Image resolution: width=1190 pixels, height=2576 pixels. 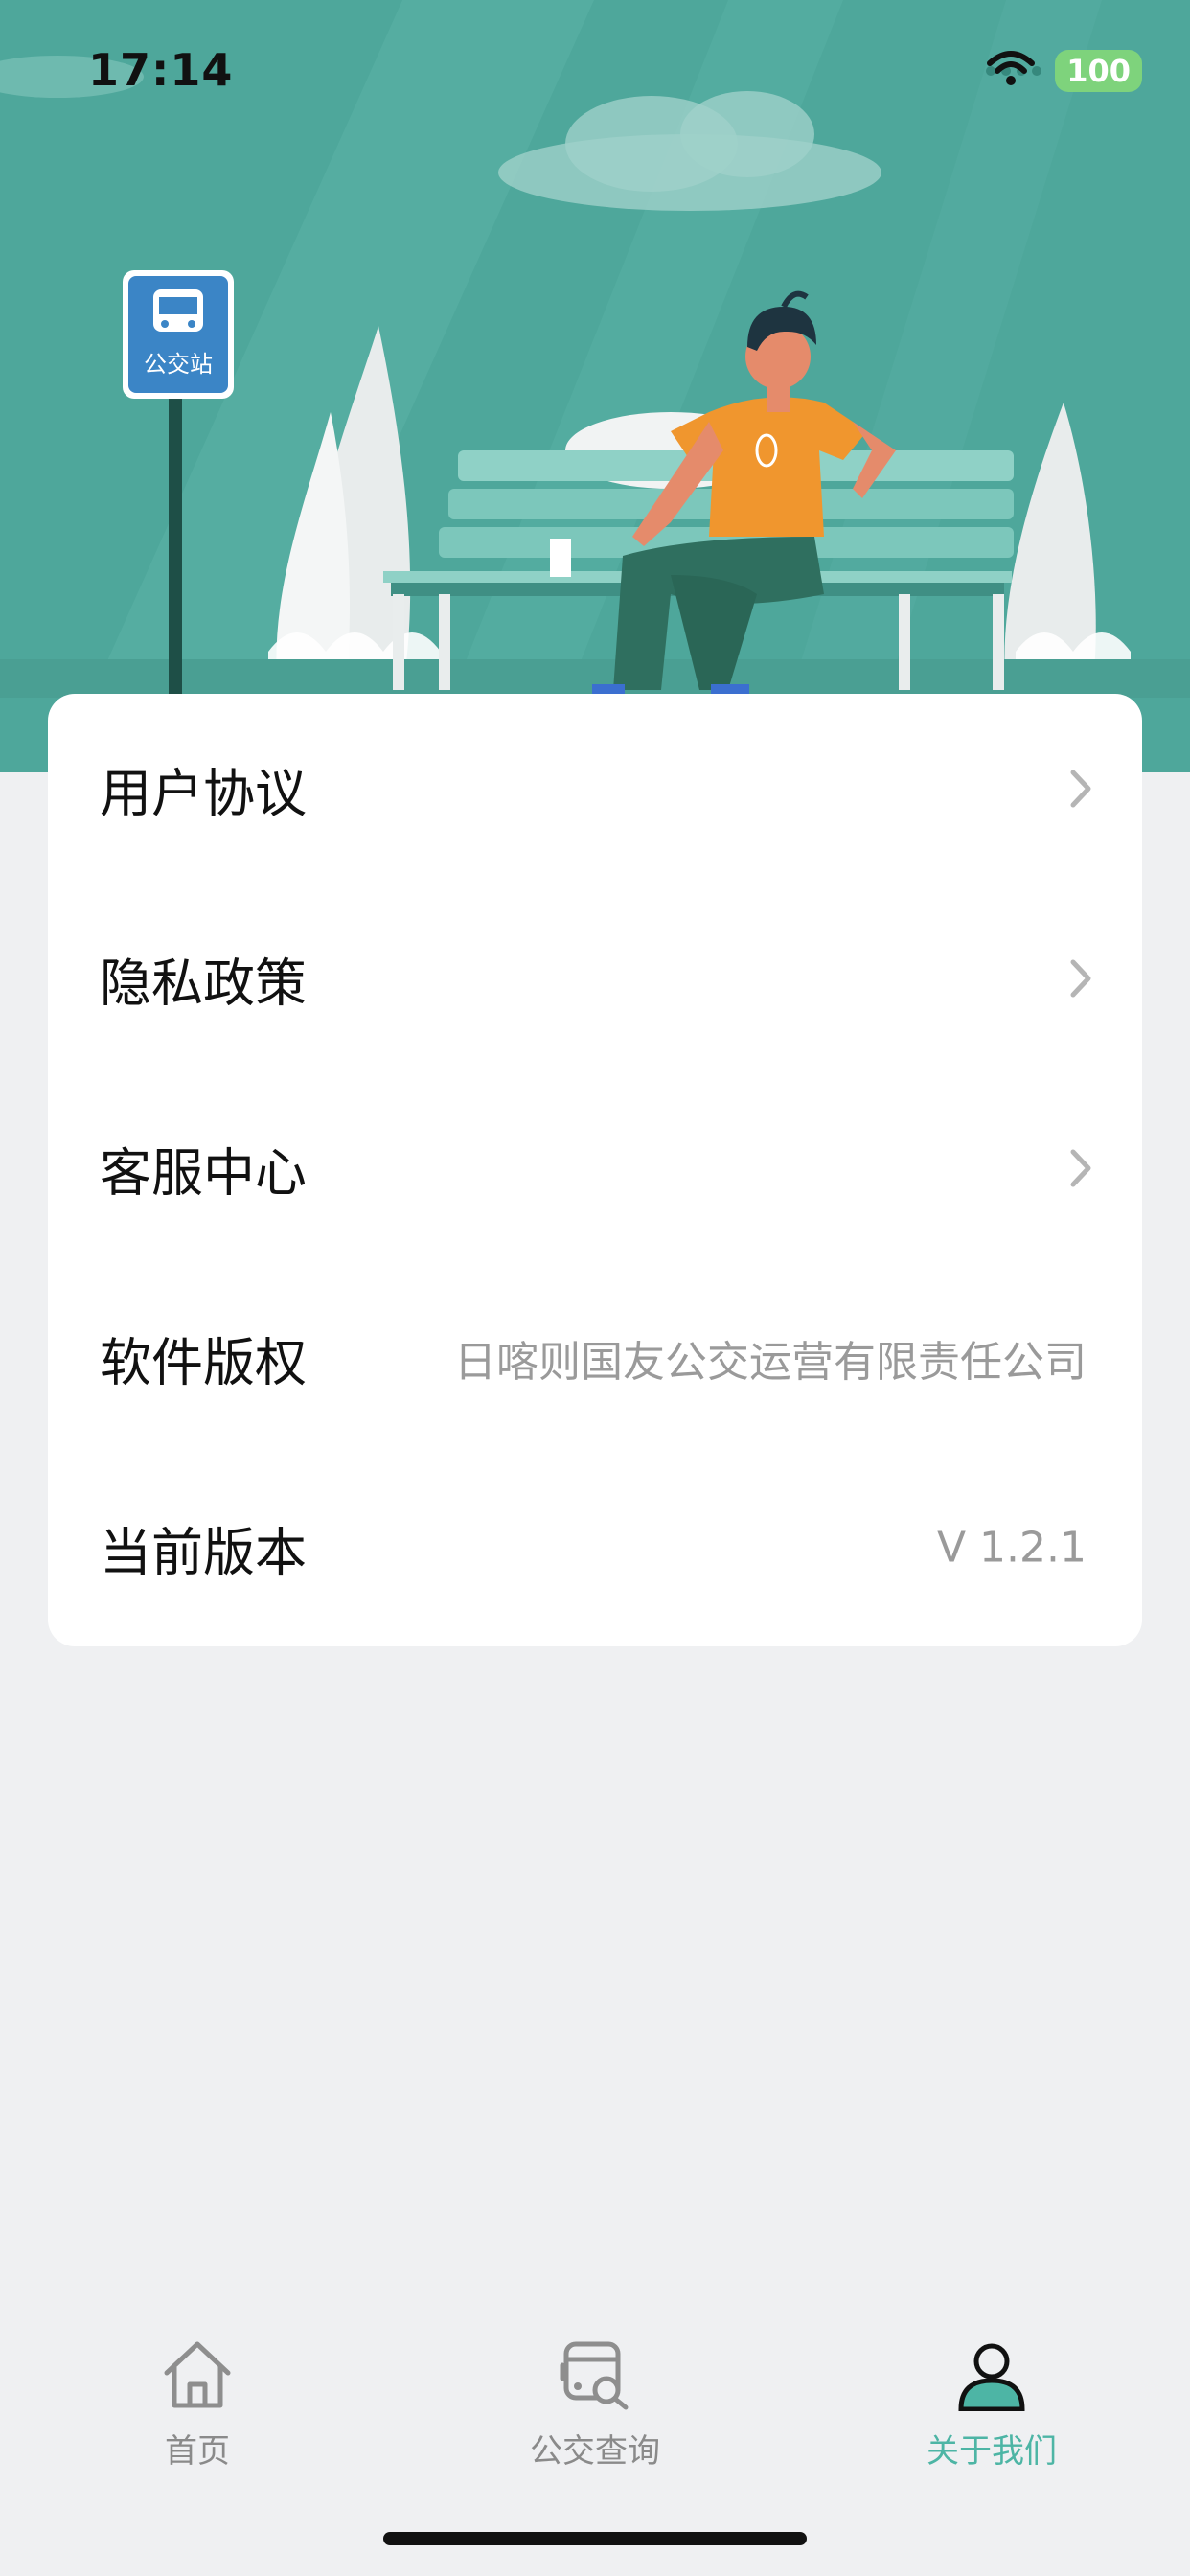 I want to click on menu-item-label: 用户协议, so click(x=203, y=793).